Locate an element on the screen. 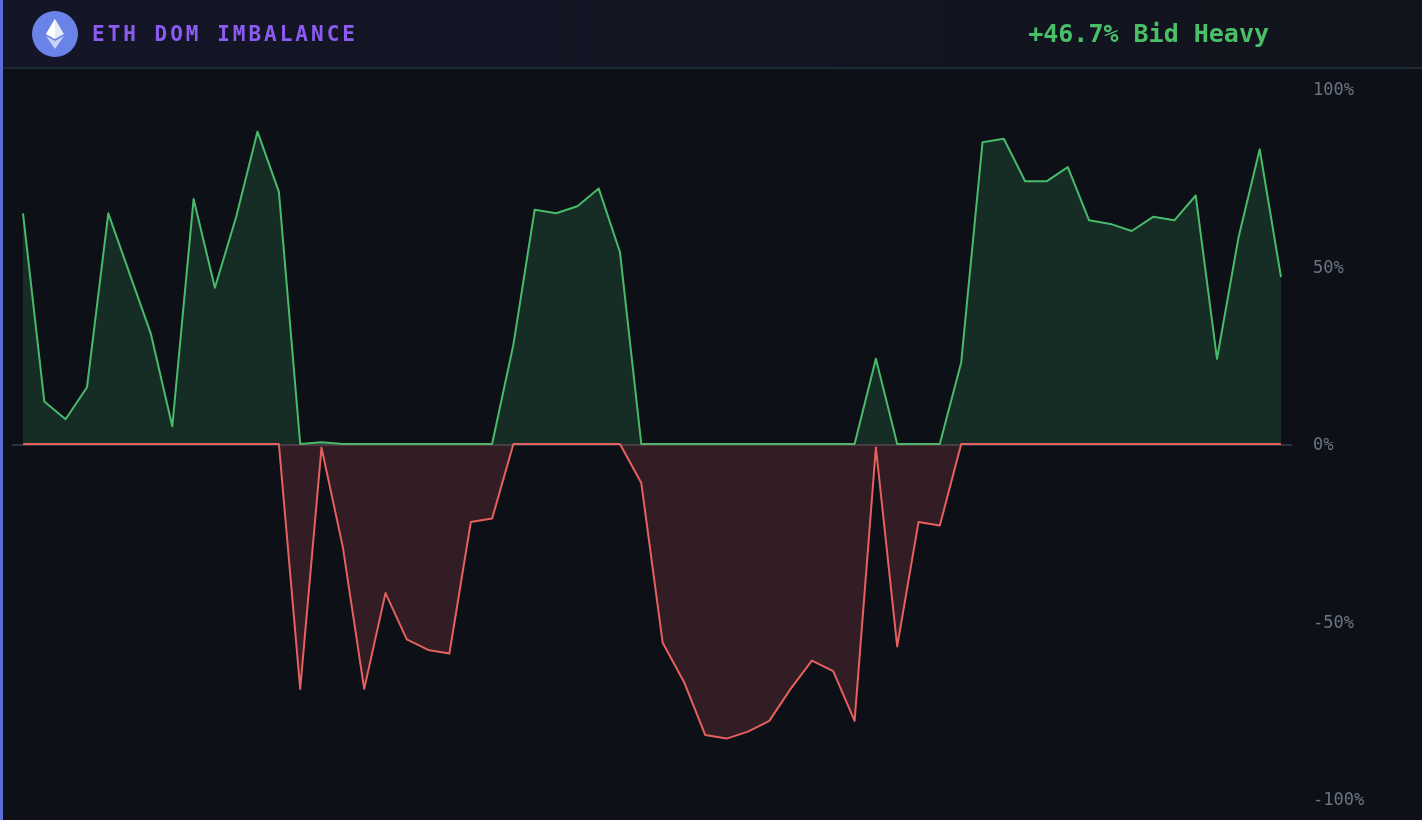 The height and width of the screenshot is (820, 1422). axis-label: 100% is located at coordinates (1333, 89).